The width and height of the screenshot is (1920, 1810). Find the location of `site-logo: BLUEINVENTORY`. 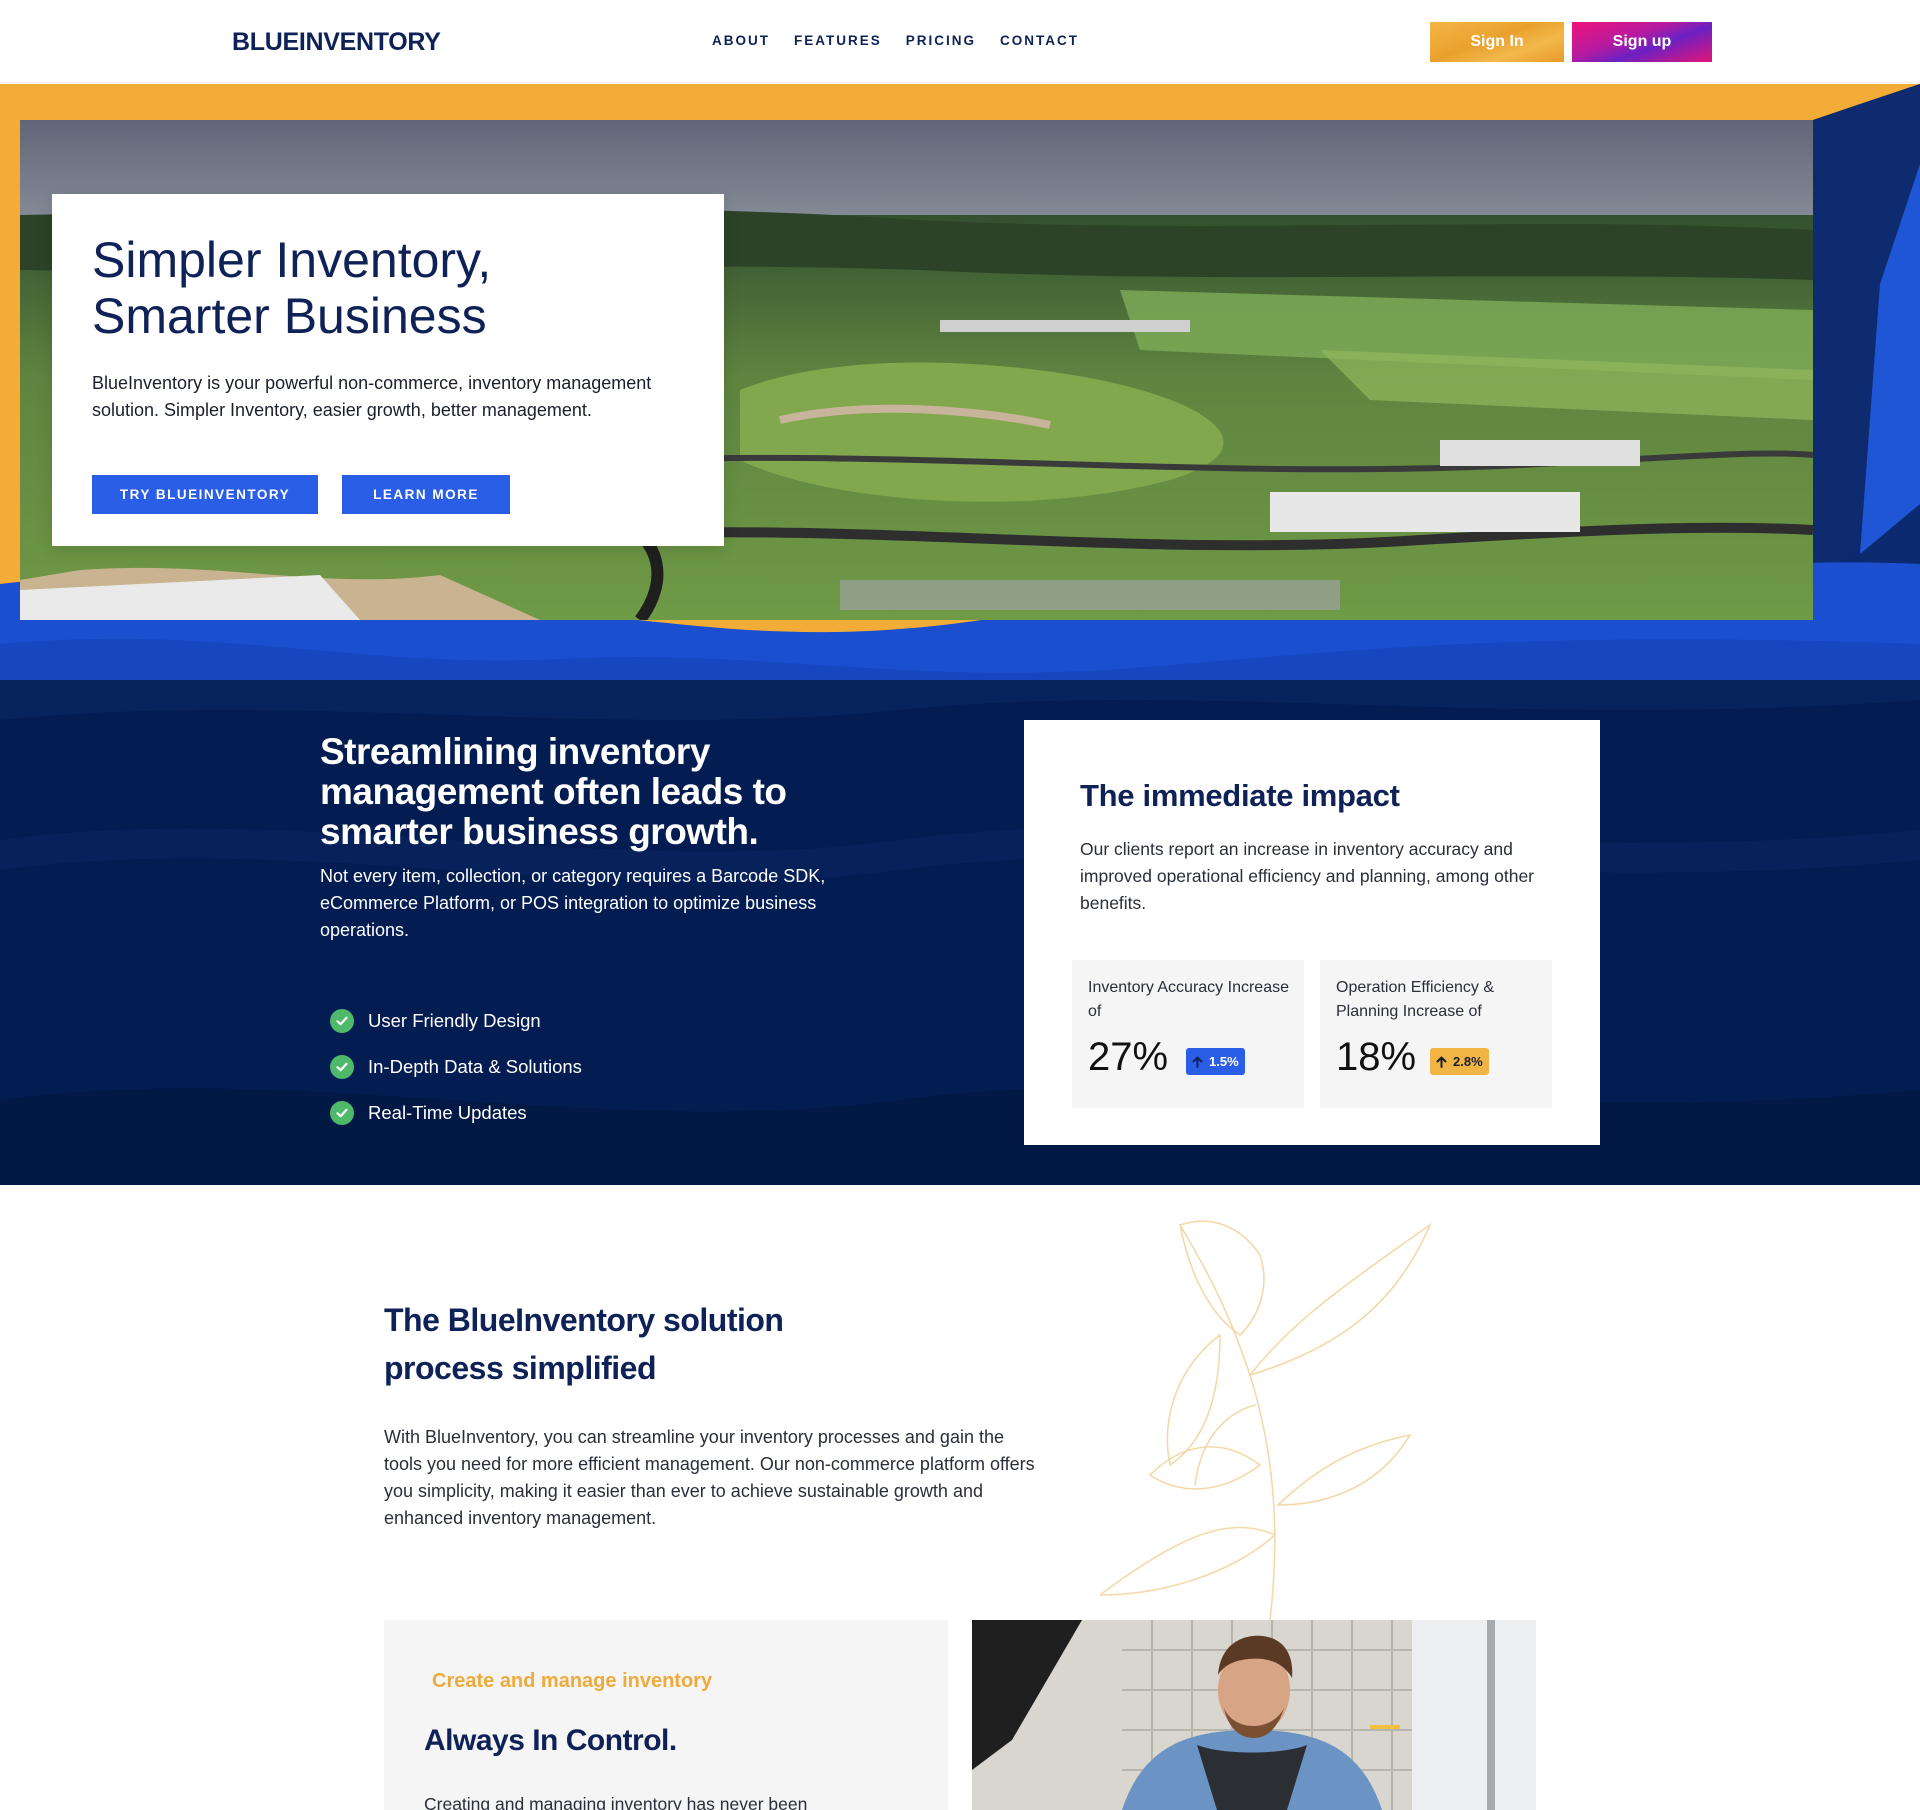

site-logo: BLUEINVENTORY is located at coordinates (336, 42).